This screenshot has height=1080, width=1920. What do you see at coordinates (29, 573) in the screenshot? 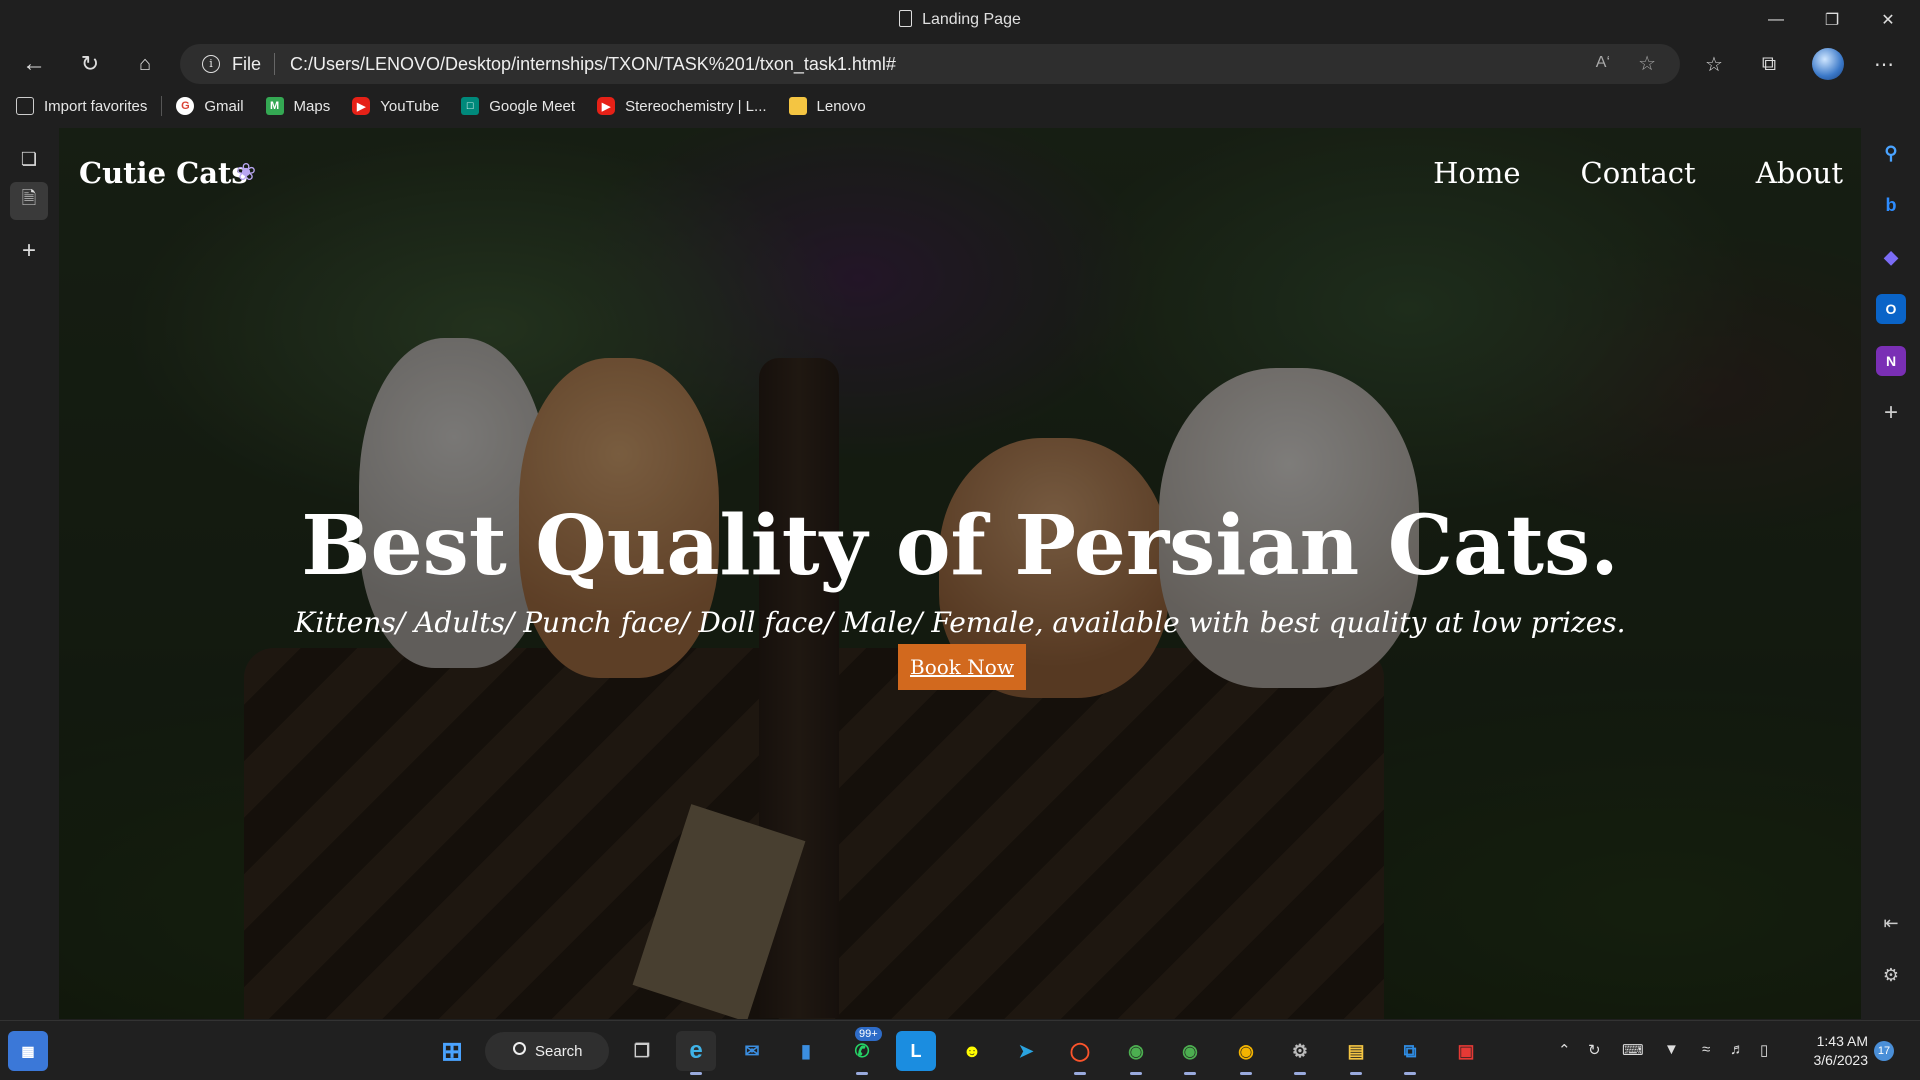
I see `vertical-tabs-strip: ❏ 🗎 +` at bounding box center [29, 573].